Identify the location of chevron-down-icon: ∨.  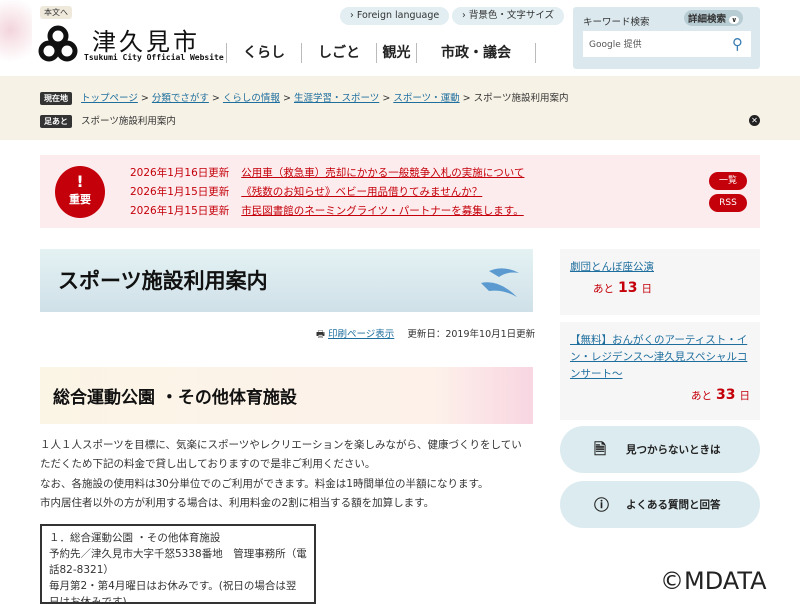
(734, 20).